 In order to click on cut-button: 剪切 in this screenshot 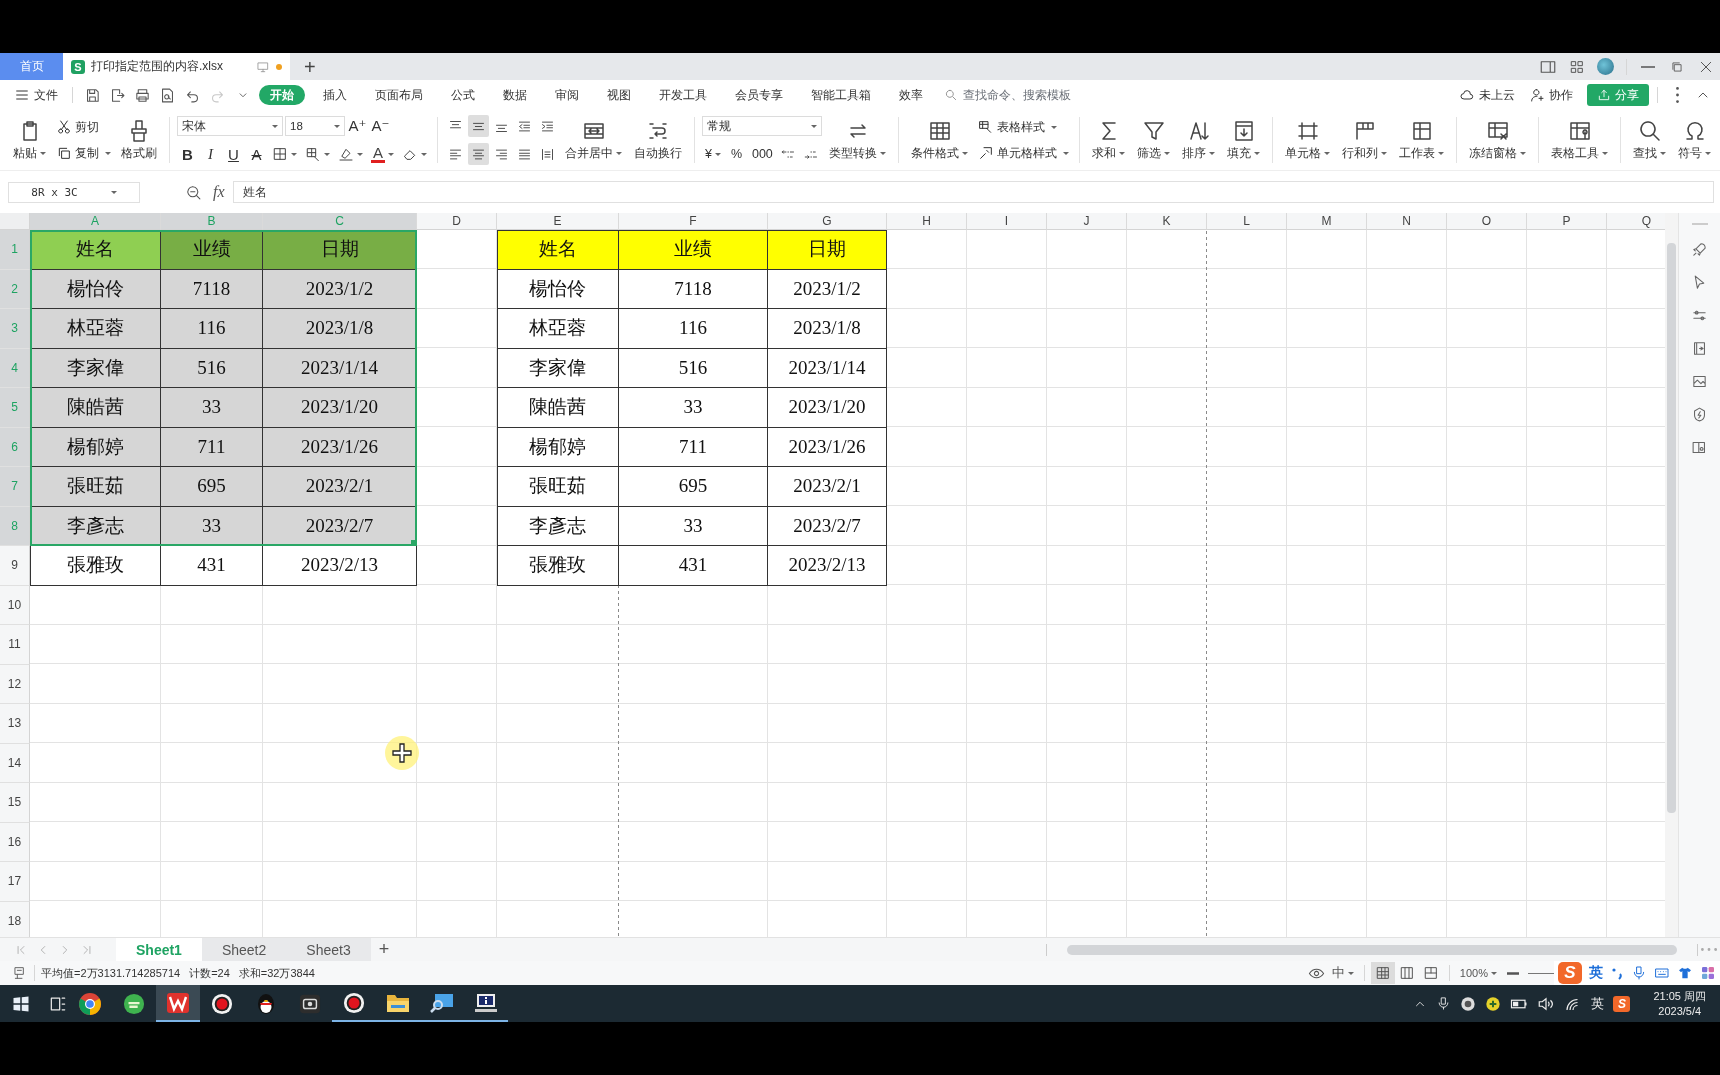, I will do `click(83, 127)`.